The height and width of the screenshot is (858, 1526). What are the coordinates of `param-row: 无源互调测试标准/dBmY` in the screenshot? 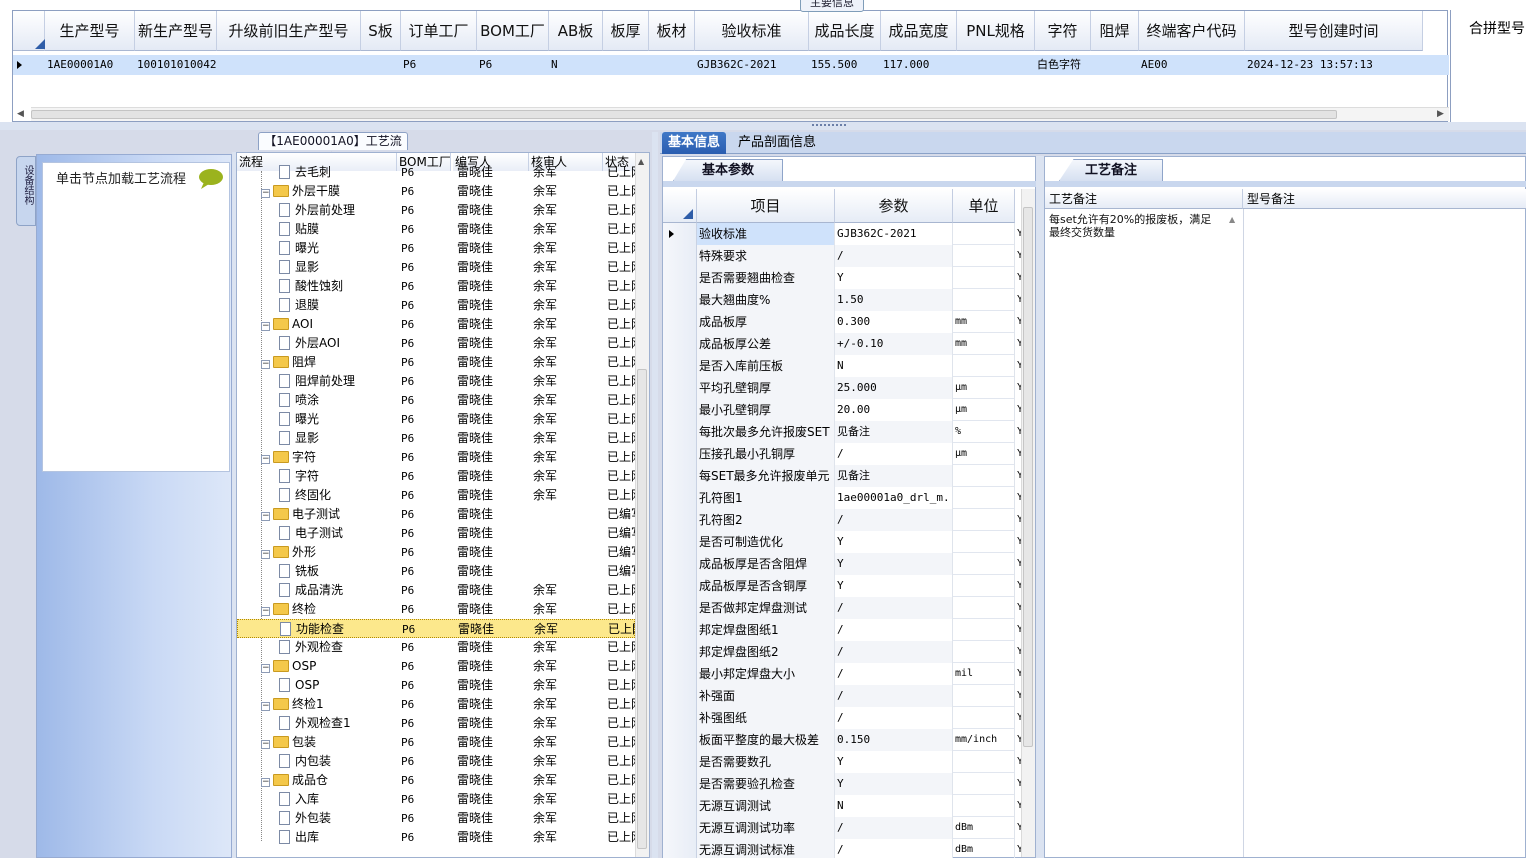 It's located at (843, 848).